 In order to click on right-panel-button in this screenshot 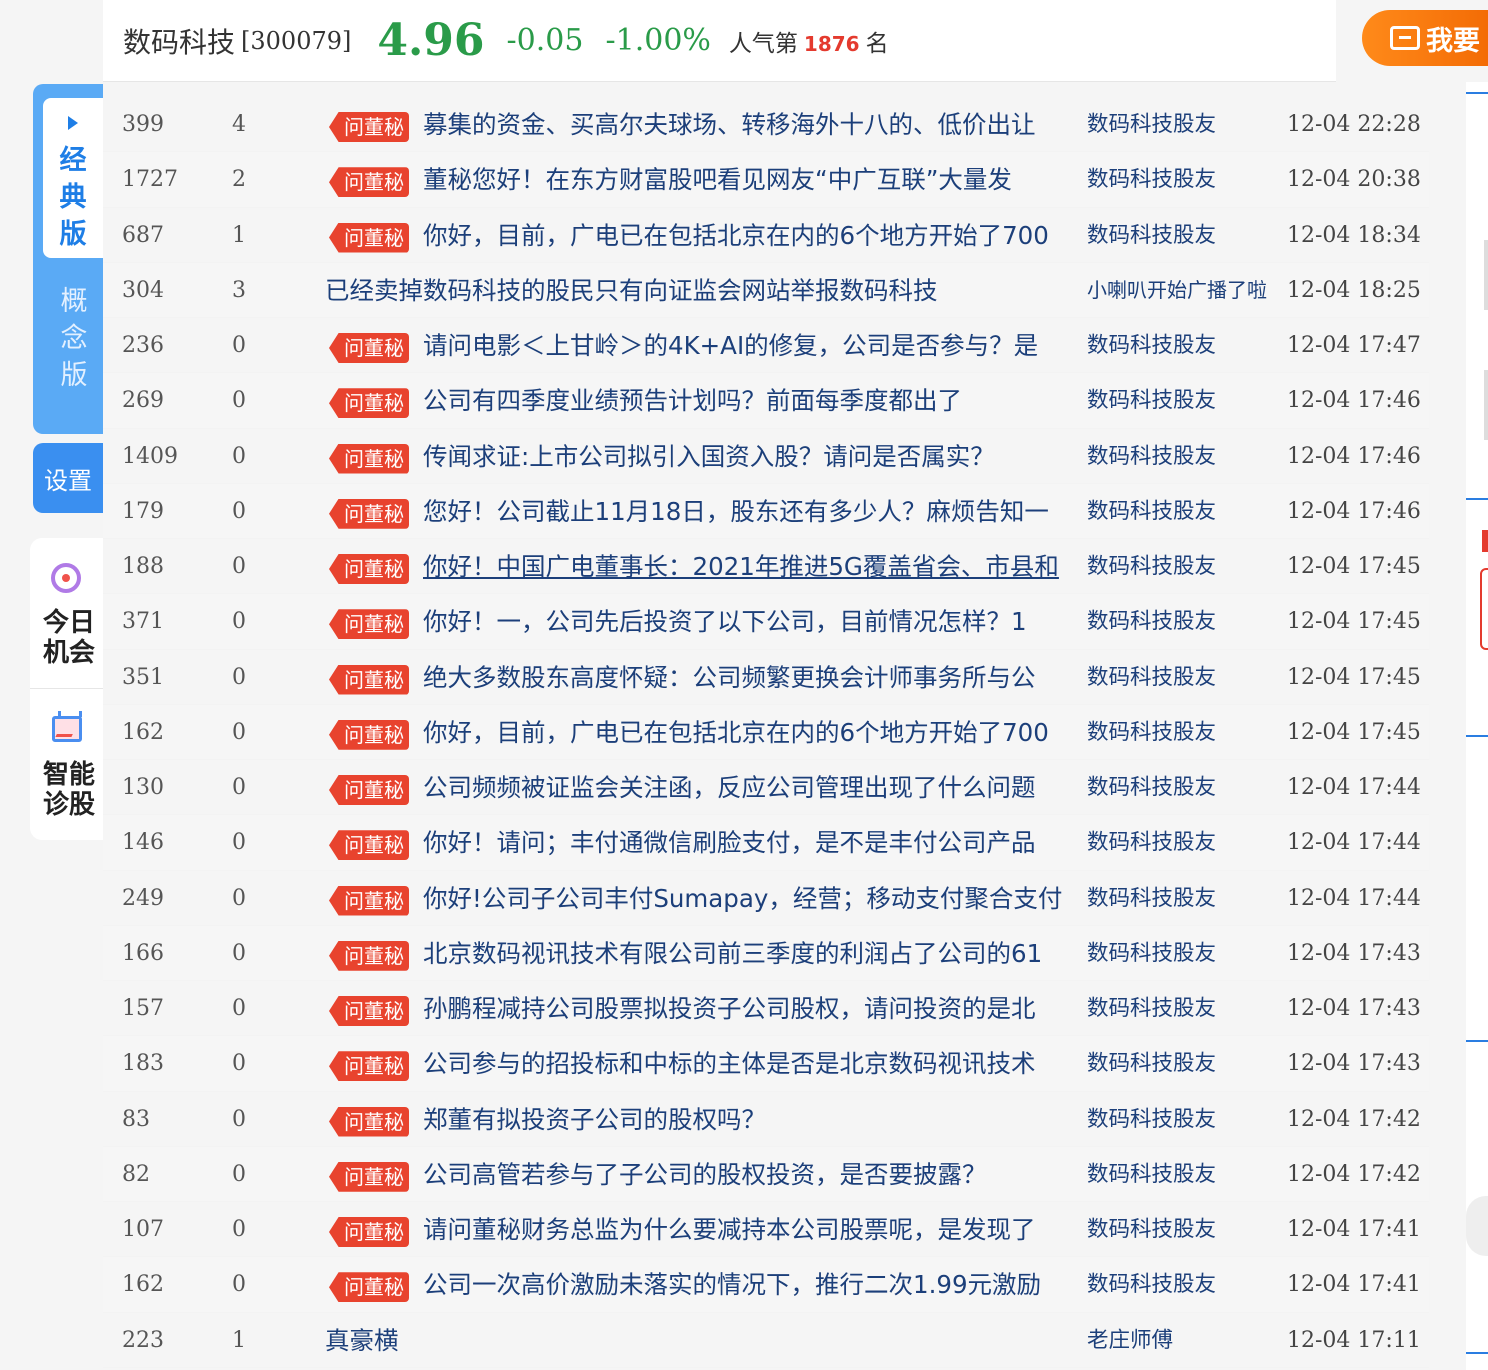, I will do `click(1484, 609)`.